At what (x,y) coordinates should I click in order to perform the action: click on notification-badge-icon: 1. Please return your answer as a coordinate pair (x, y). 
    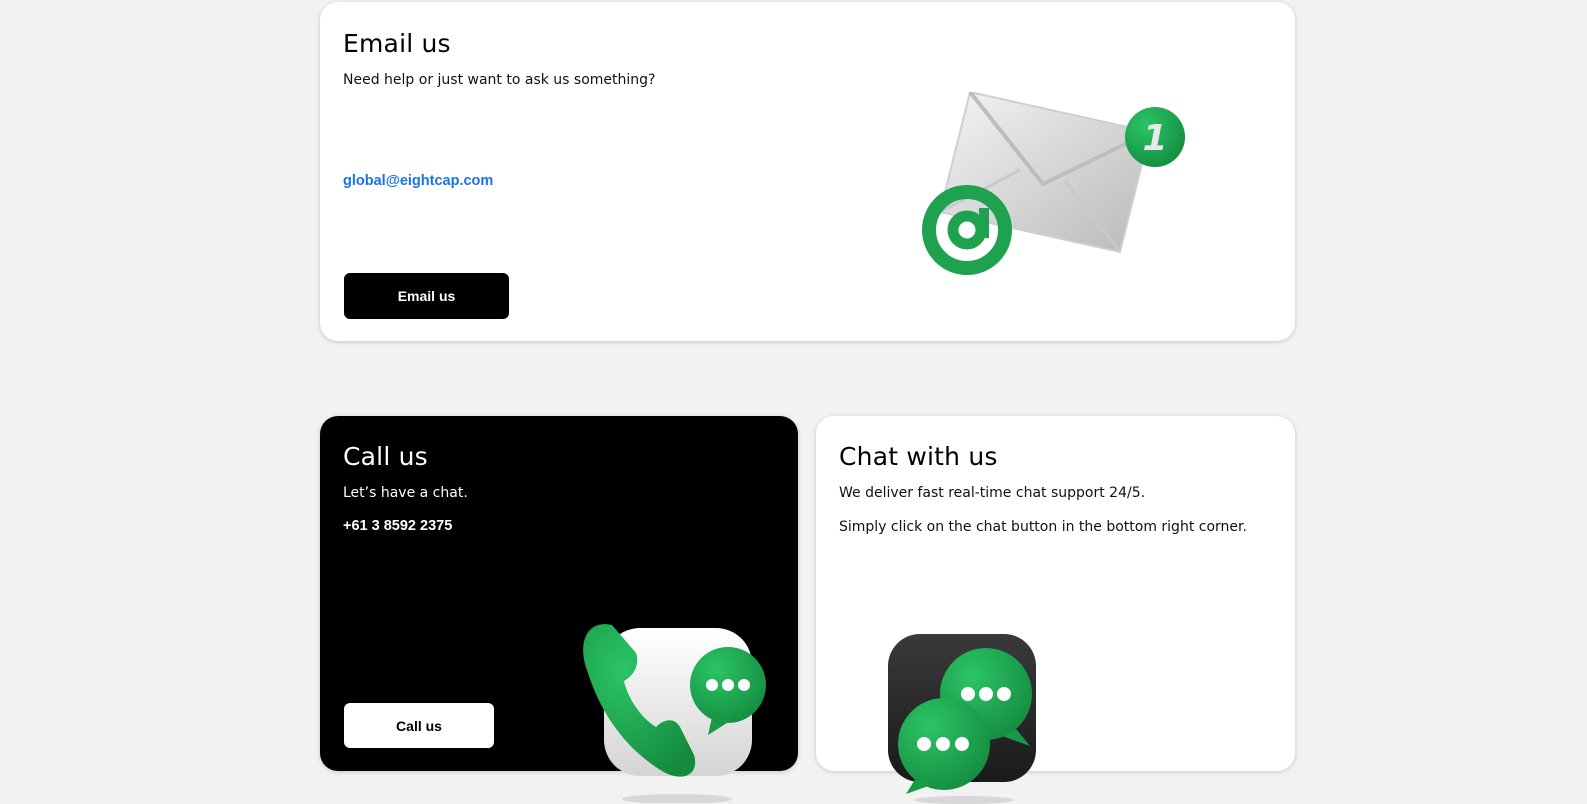
    Looking at the image, I should click on (1155, 137).